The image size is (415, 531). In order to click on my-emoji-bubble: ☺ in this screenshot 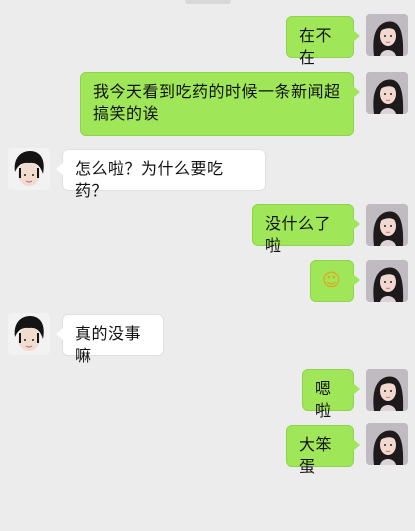, I will do `click(335, 281)`.